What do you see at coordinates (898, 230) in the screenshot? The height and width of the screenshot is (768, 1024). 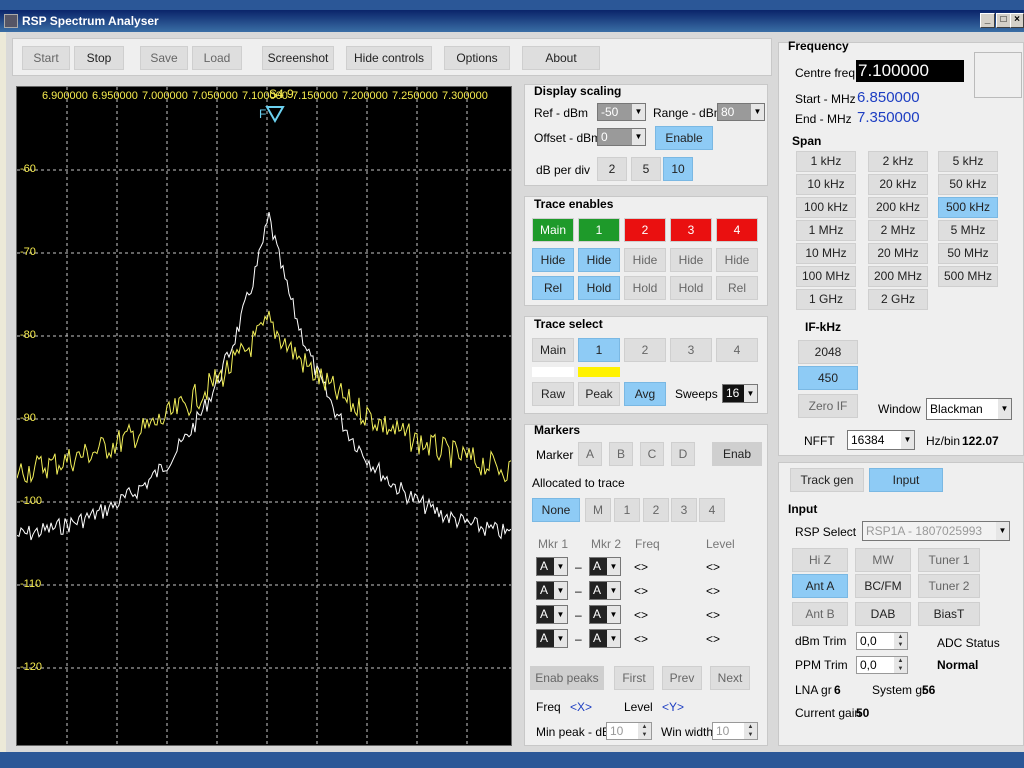 I see `span-button: 2 MHz` at bounding box center [898, 230].